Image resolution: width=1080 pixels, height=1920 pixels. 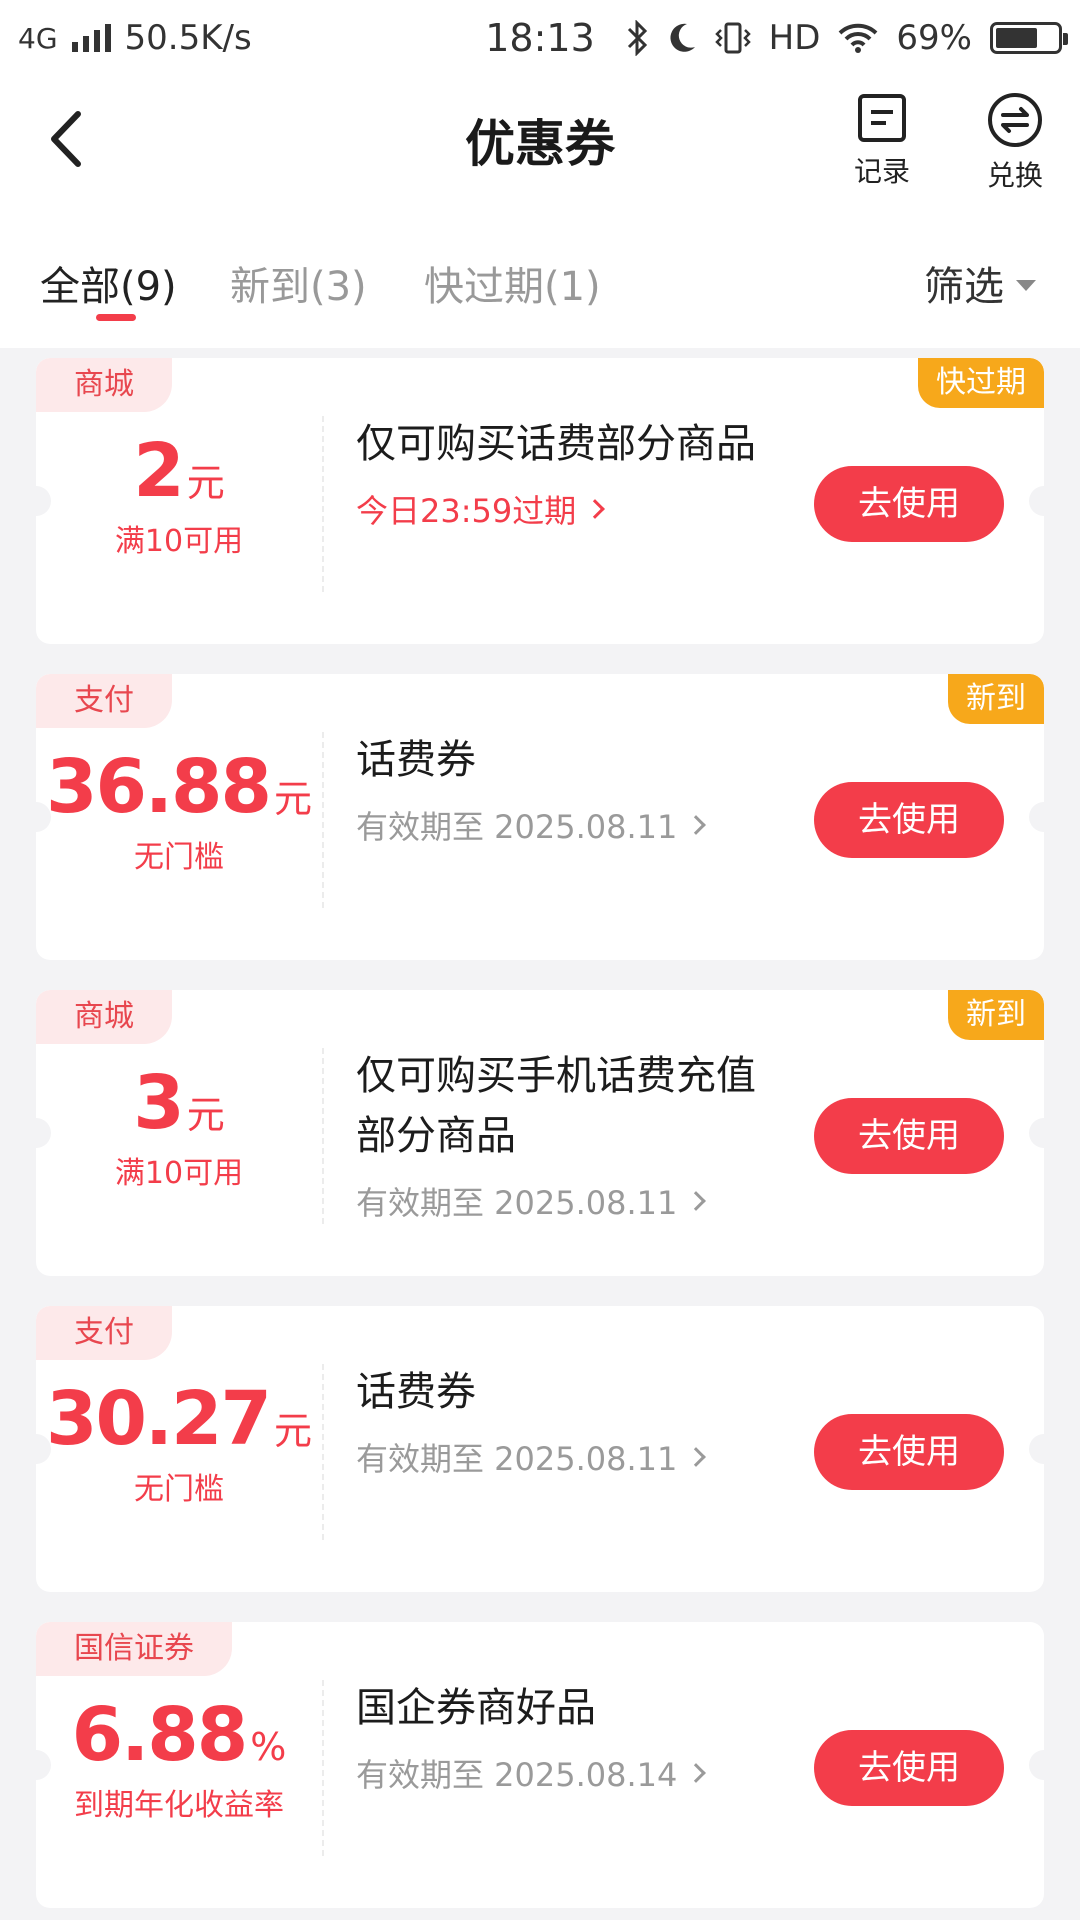 What do you see at coordinates (38, 38) in the screenshot?
I see `network-type: 4G` at bounding box center [38, 38].